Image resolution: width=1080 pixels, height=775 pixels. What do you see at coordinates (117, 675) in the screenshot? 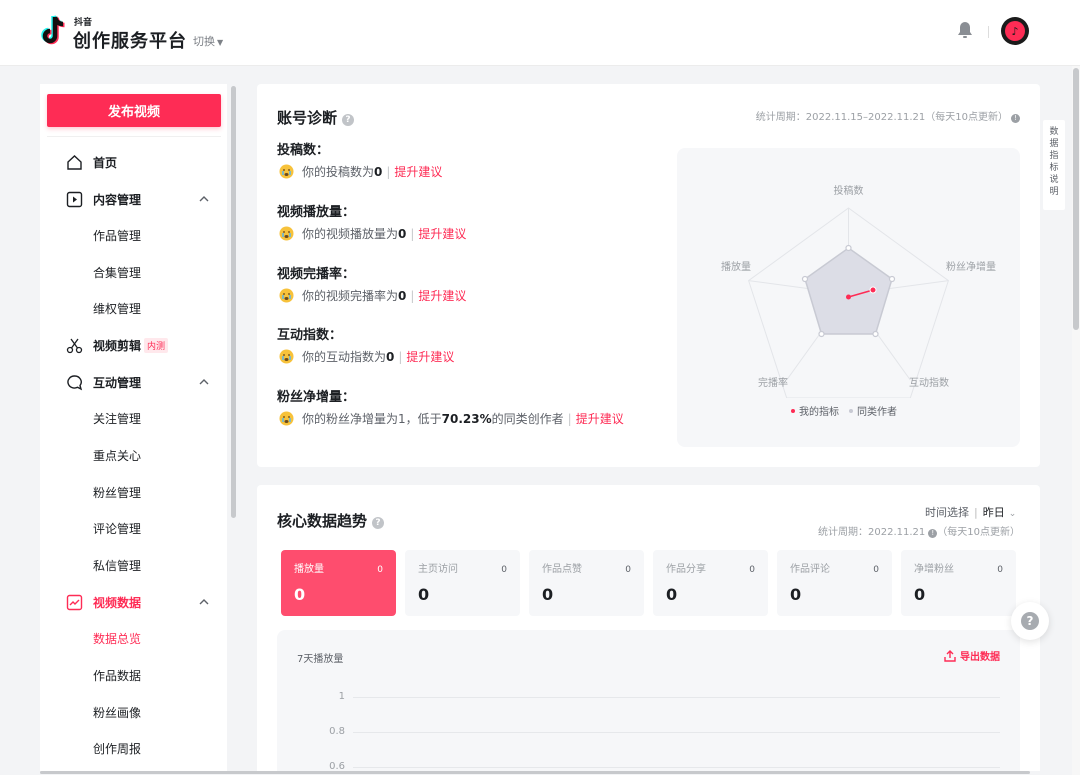
I see `sidebar-item-label: 作品数据` at bounding box center [117, 675].